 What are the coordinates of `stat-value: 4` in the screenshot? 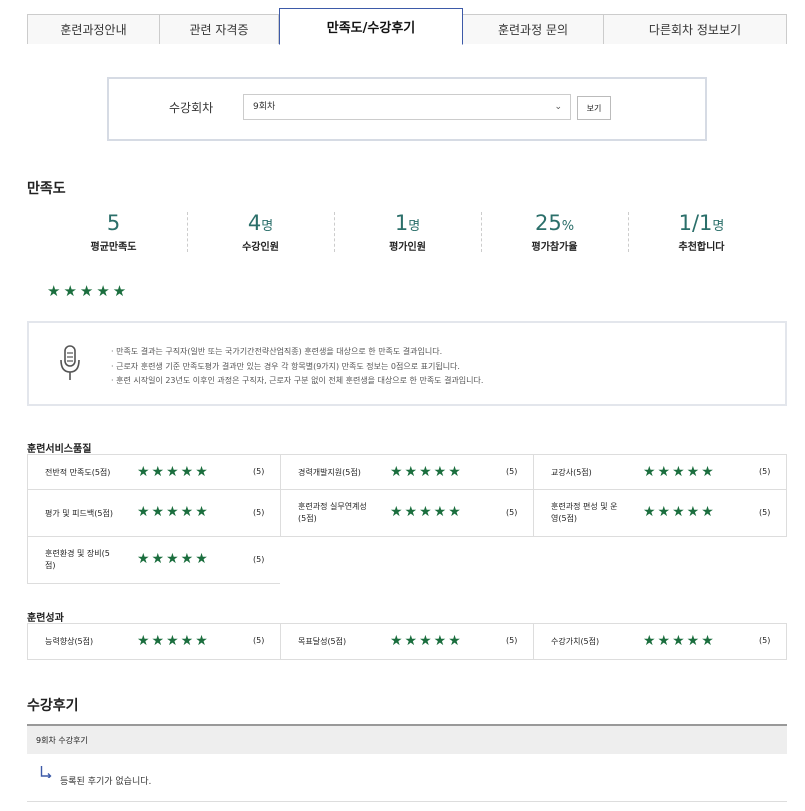 It's located at (254, 223).